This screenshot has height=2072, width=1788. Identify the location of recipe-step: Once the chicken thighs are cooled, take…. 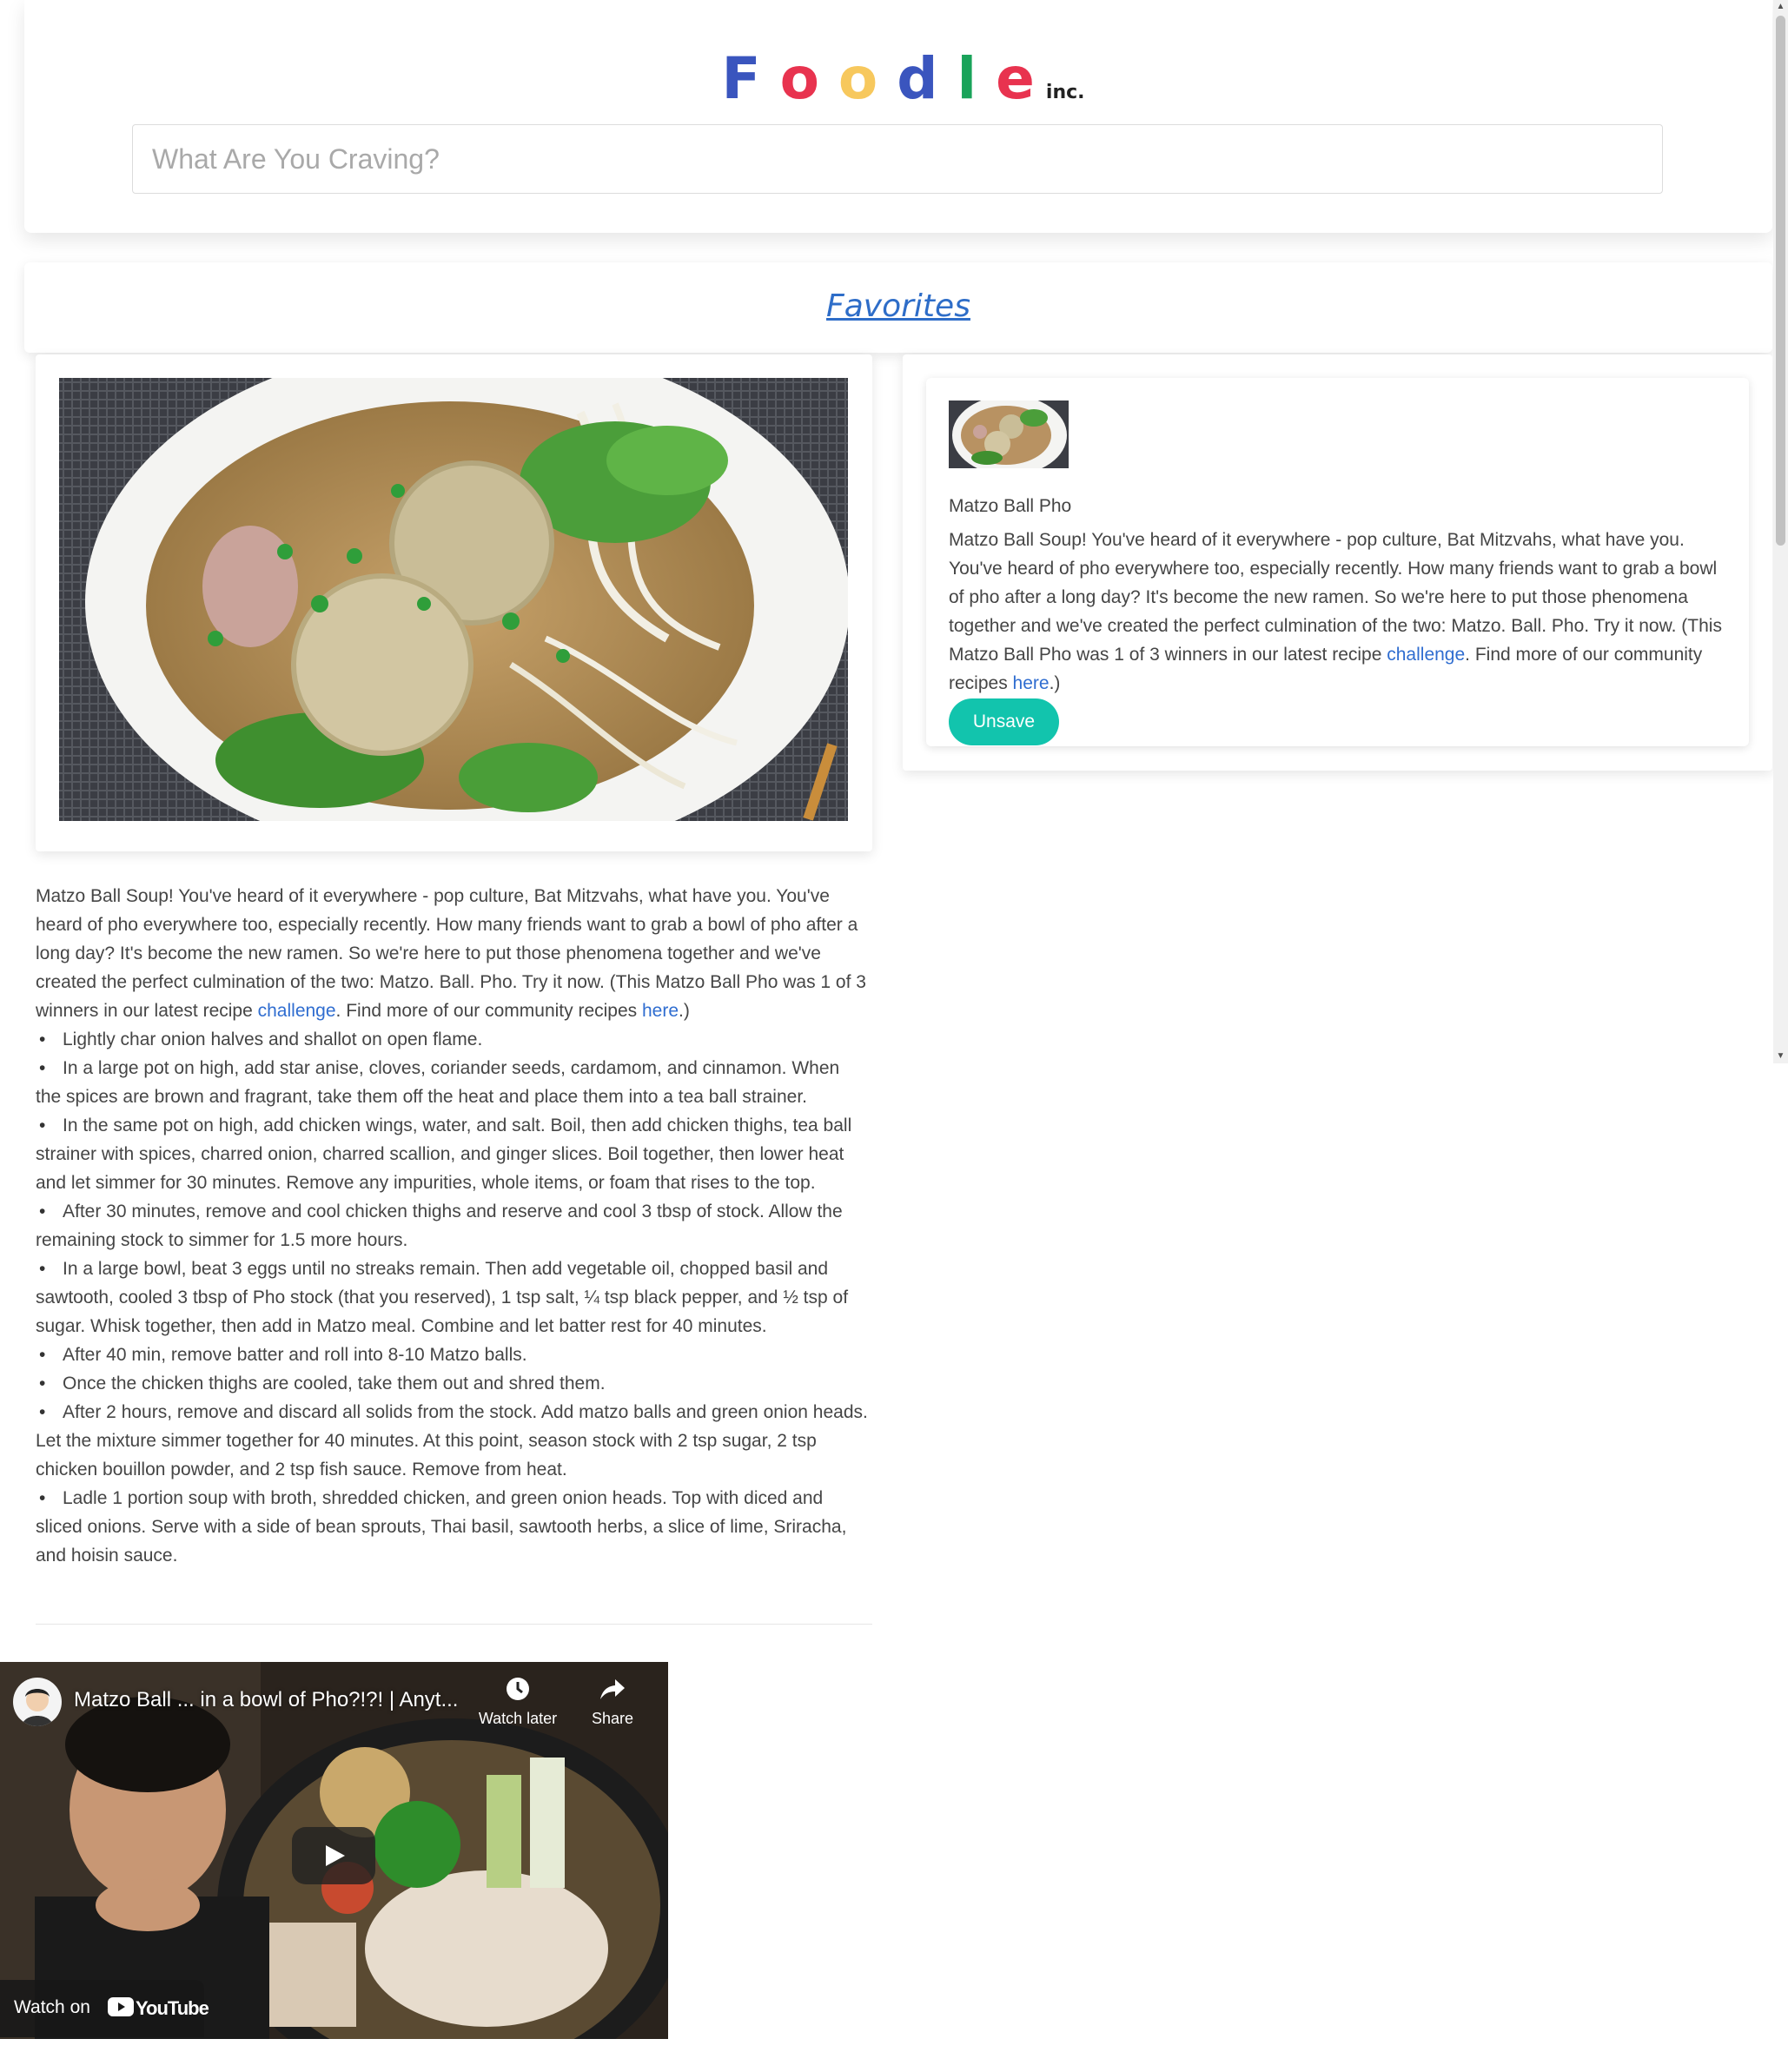
(453, 1383).